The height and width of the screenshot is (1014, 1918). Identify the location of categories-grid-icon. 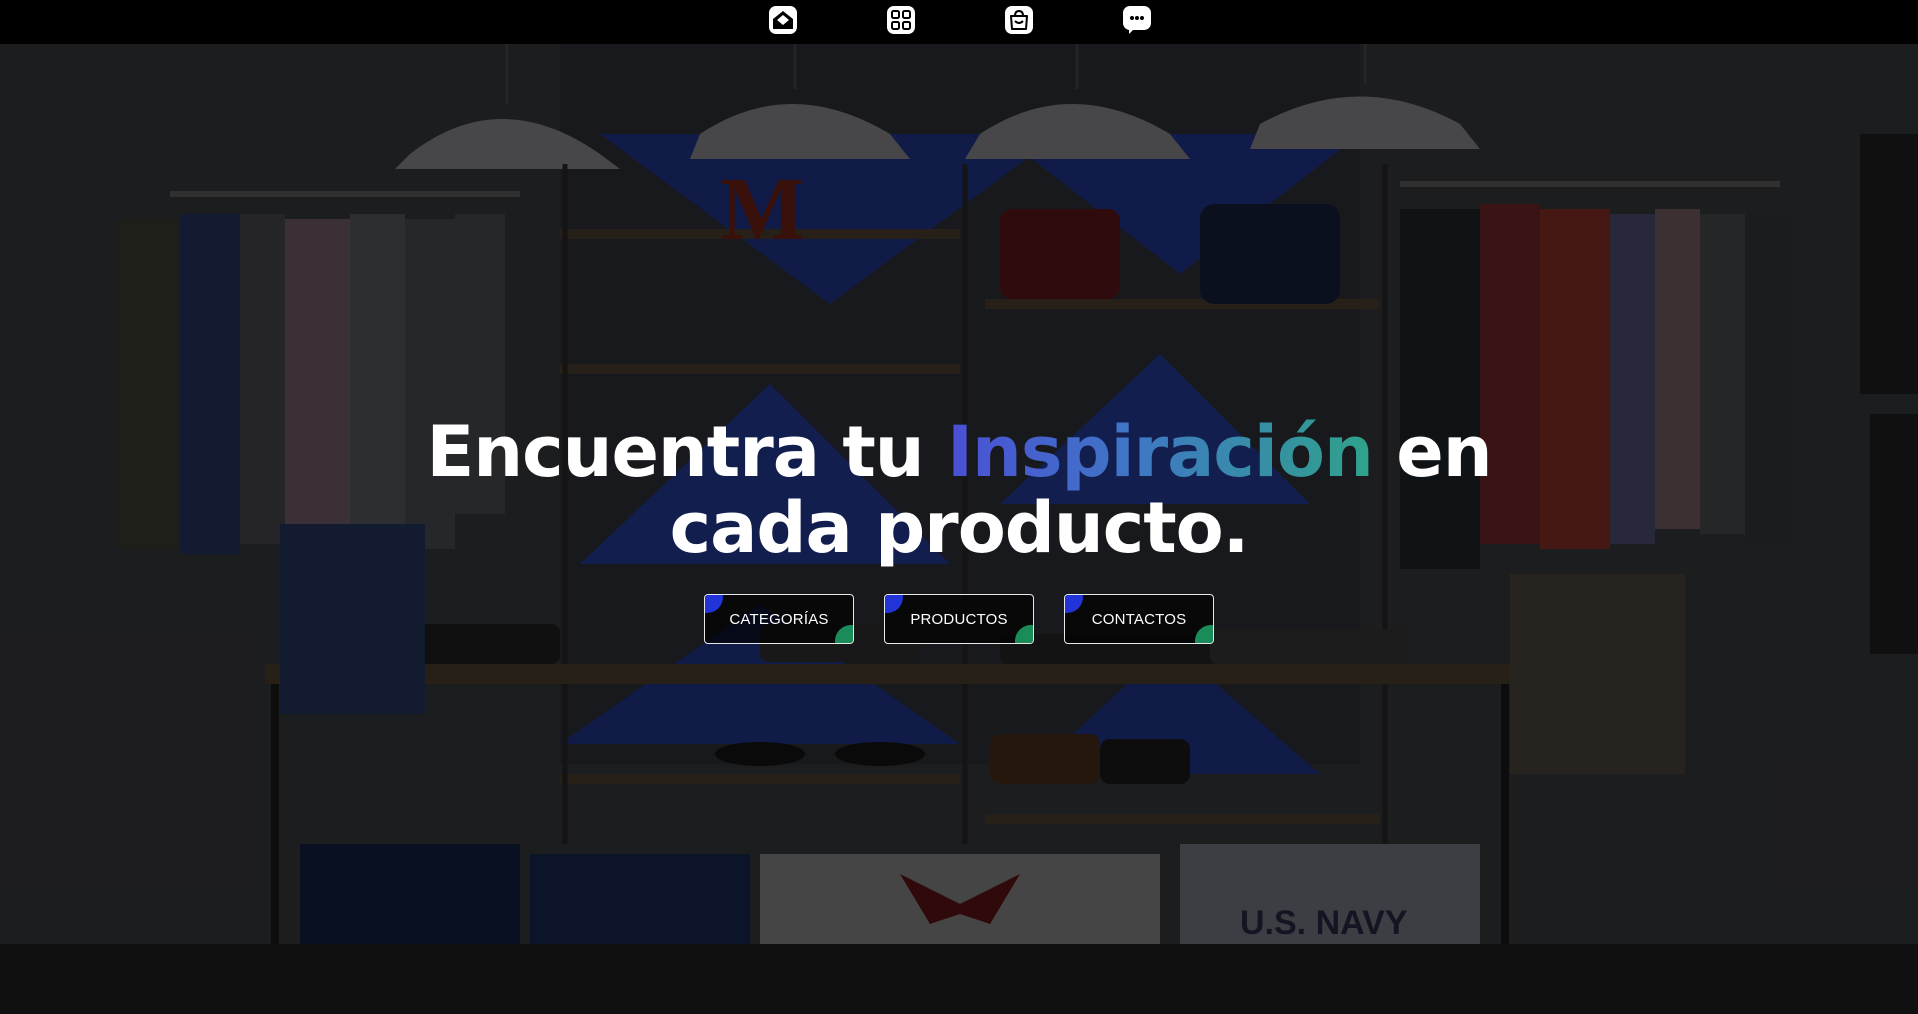
(901, 20).